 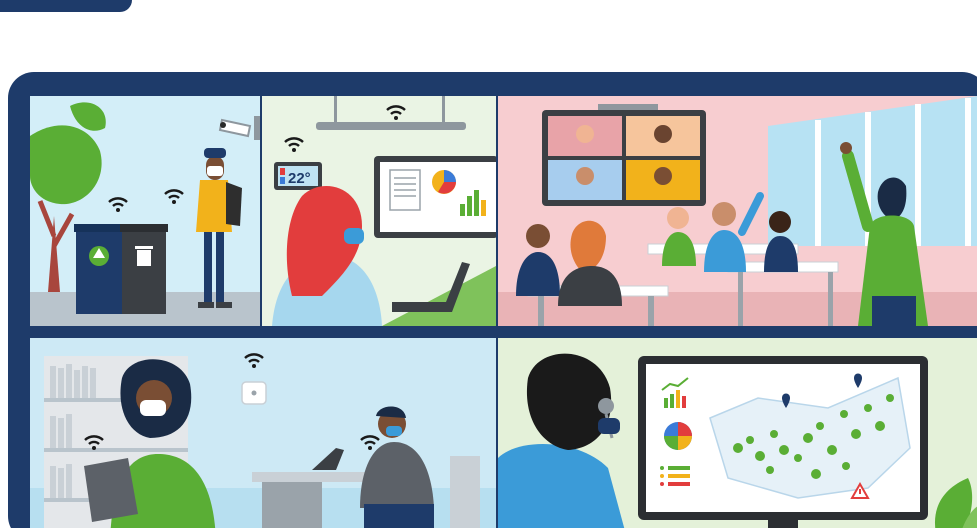 What do you see at coordinates (435, 197) in the screenshot?
I see `smart-board` at bounding box center [435, 197].